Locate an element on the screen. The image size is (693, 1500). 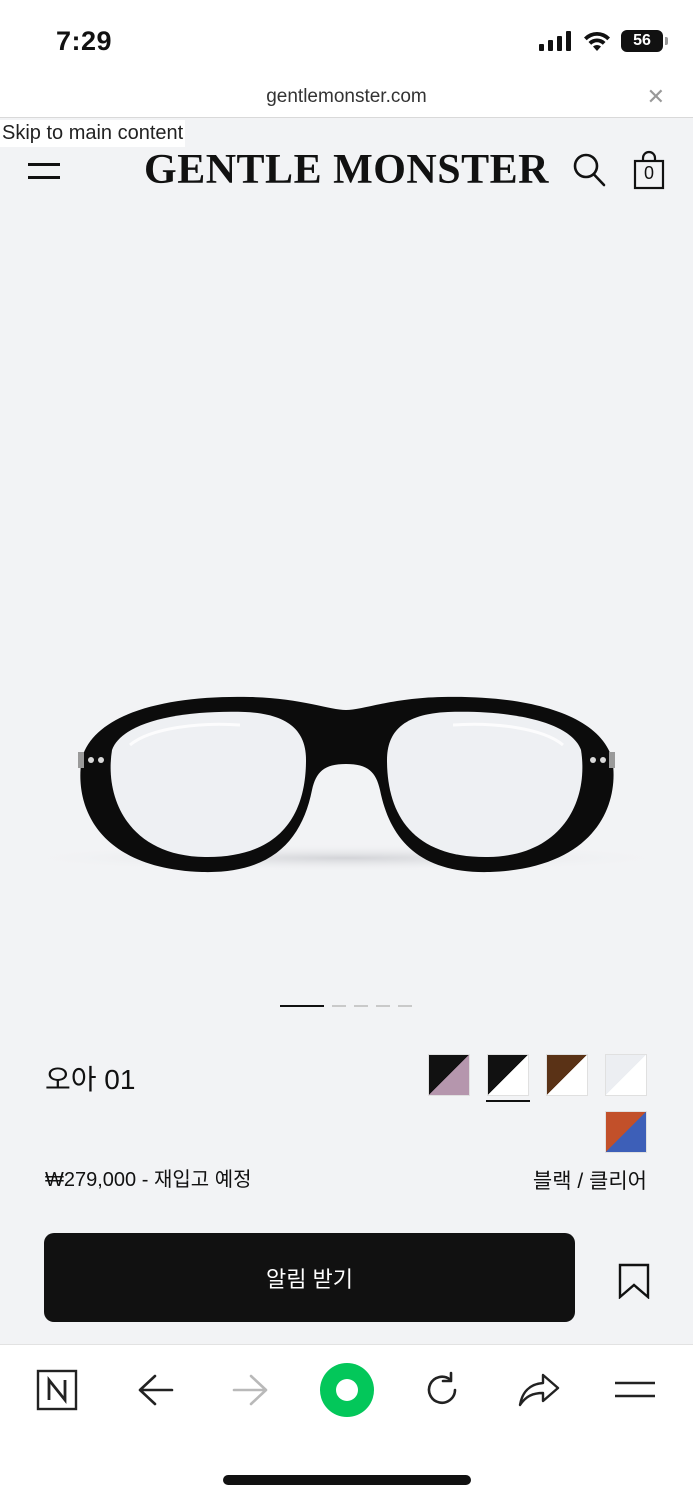
share-icon is located at coordinates (539, 1390).